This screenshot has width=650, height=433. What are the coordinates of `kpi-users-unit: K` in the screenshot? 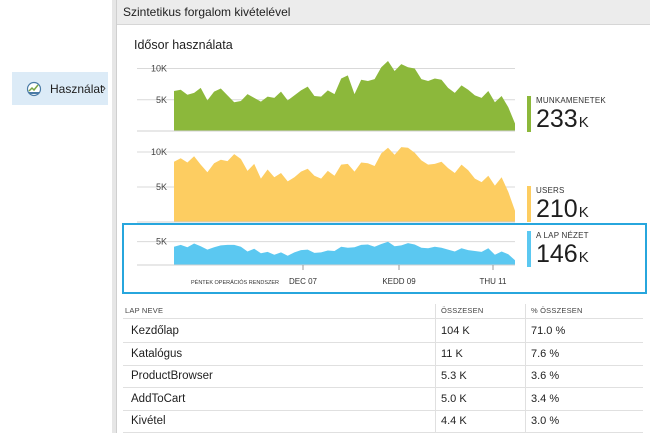 It's located at (583, 212).